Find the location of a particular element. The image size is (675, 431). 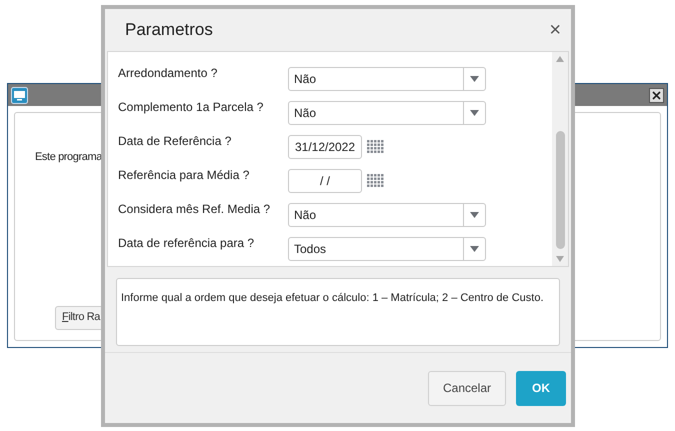

dropdown: Todos is located at coordinates (387, 249).